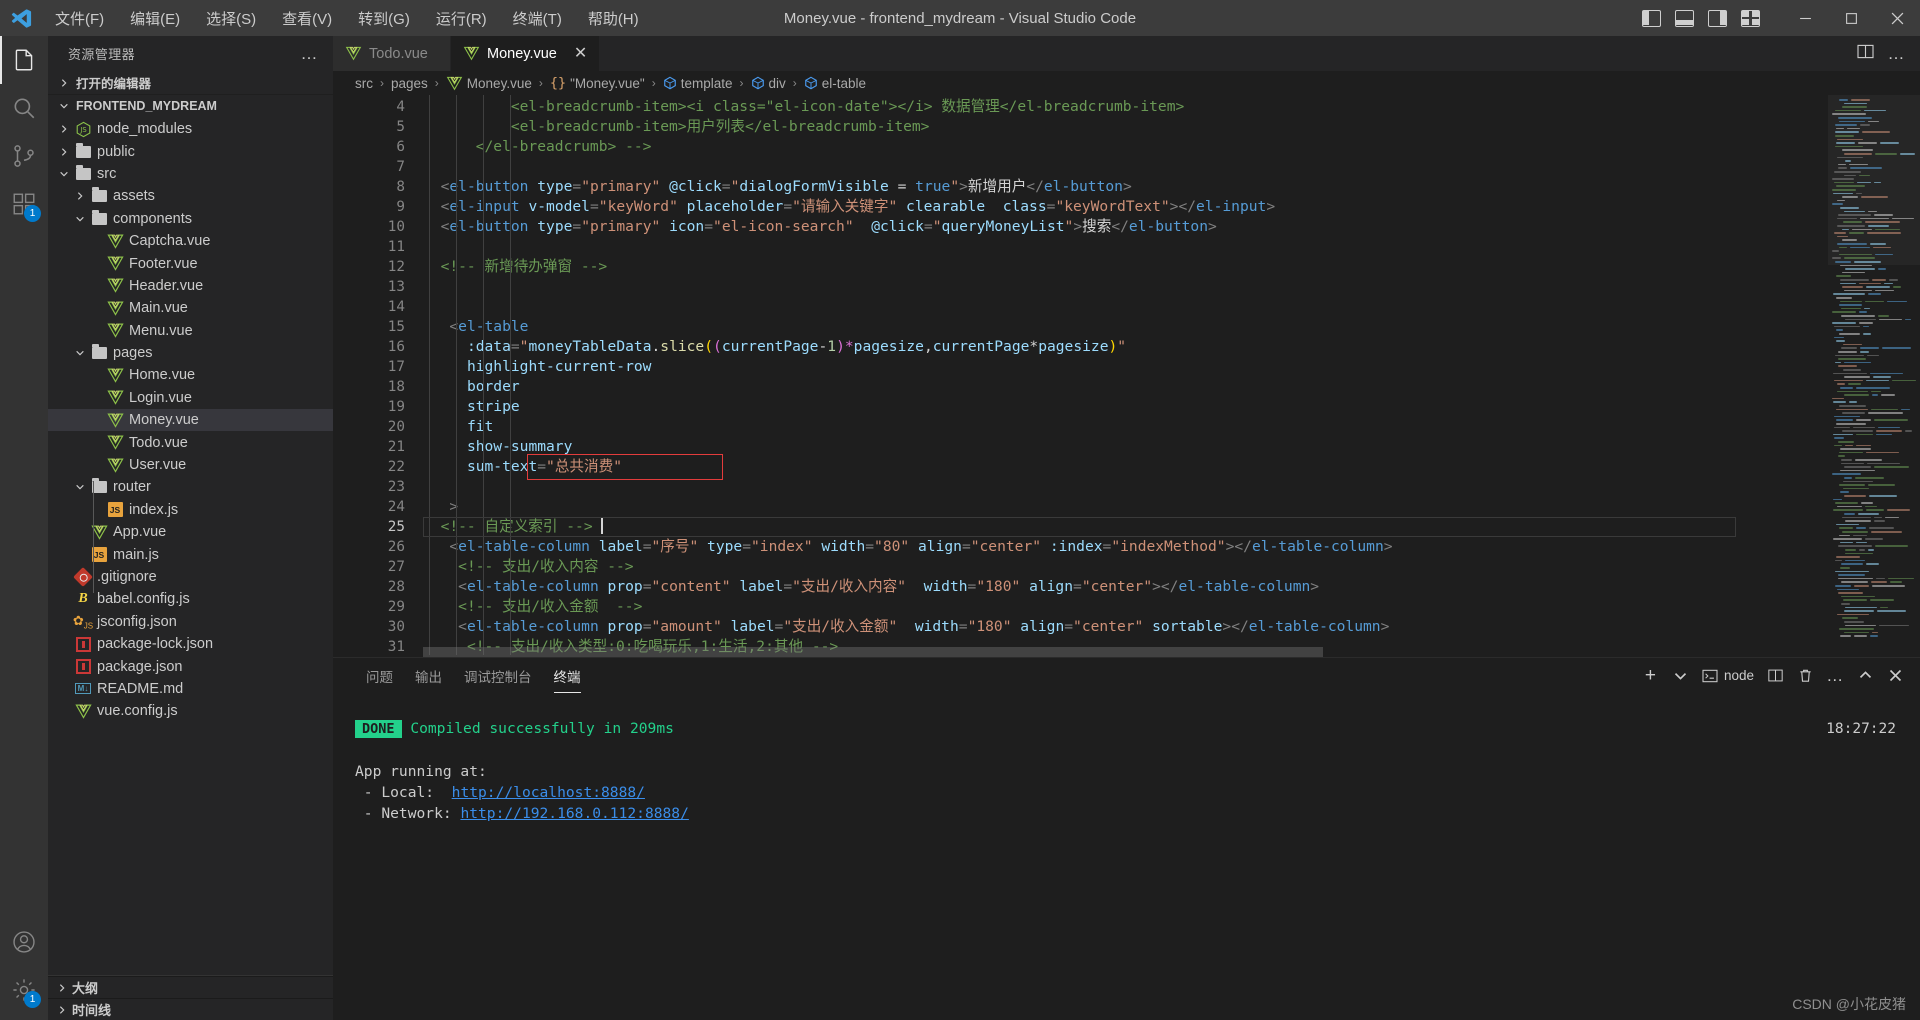 The height and width of the screenshot is (1020, 1920). Describe the element at coordinates (190, 689) in the screenshot. I see `tree-item-readme-md: M↓ README.md` at that location.